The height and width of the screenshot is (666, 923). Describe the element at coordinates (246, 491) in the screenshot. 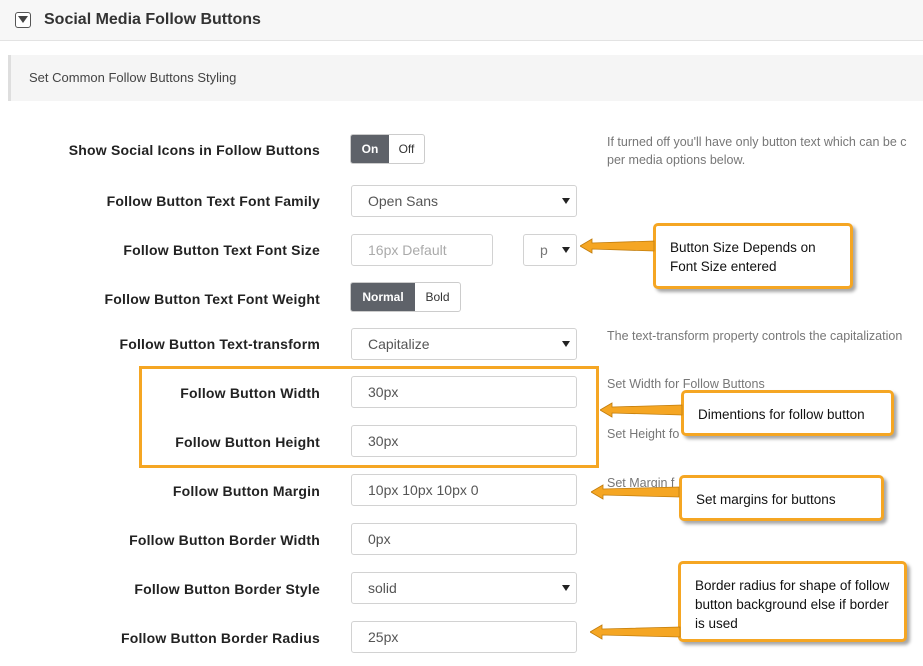

I see `margin-label: Follow Button Margin` at that location.